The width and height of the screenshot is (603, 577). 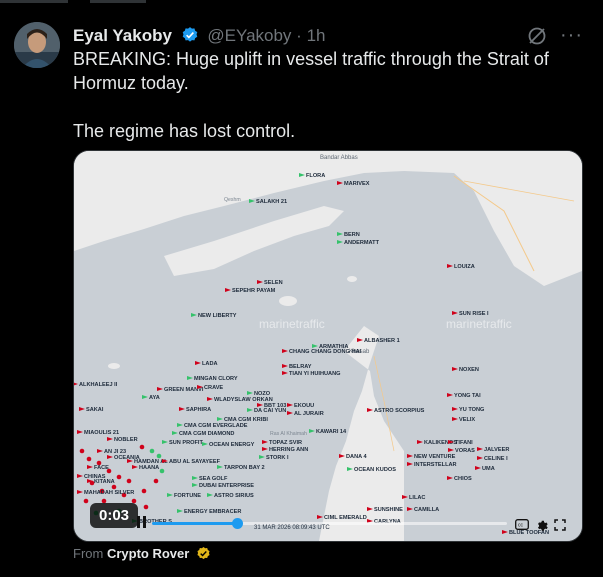 I want to click on vessel-label: NEW VENTURE, so click(x=435, y=457).